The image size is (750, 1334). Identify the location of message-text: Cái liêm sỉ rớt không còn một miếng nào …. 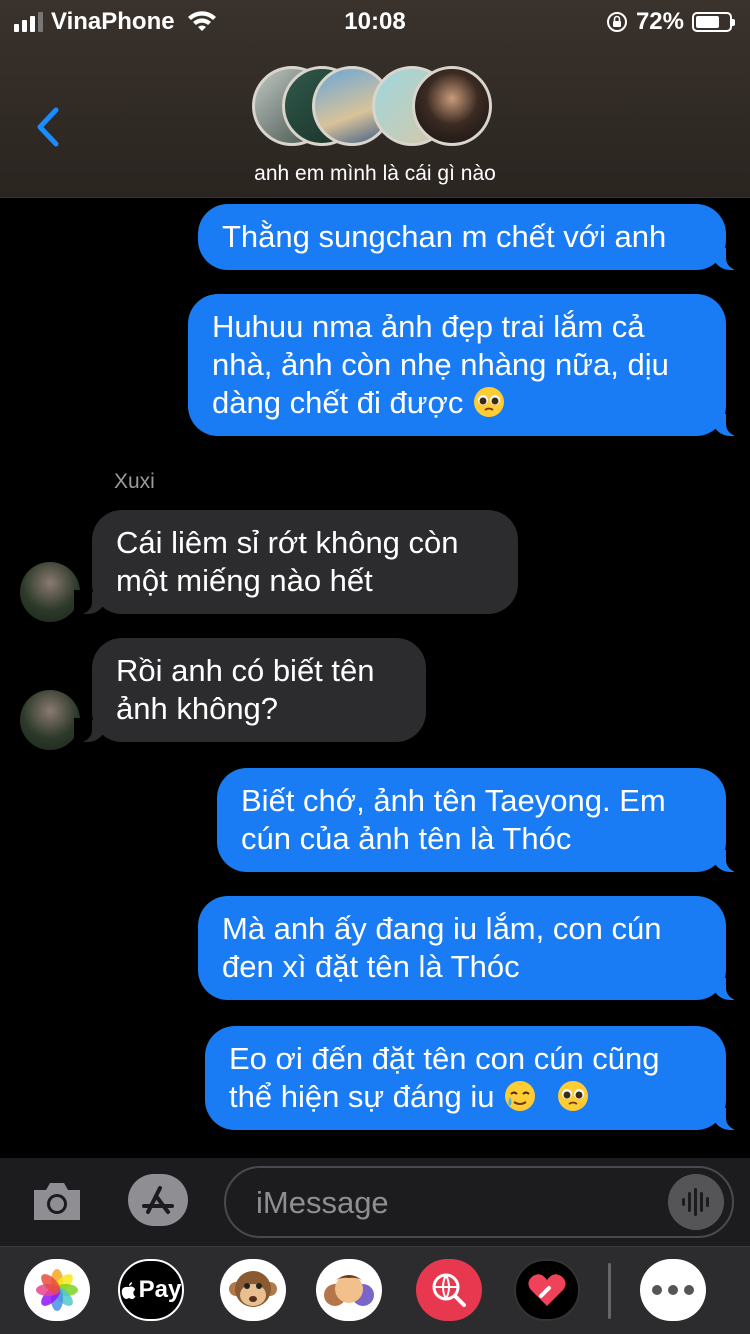
(287, 561).